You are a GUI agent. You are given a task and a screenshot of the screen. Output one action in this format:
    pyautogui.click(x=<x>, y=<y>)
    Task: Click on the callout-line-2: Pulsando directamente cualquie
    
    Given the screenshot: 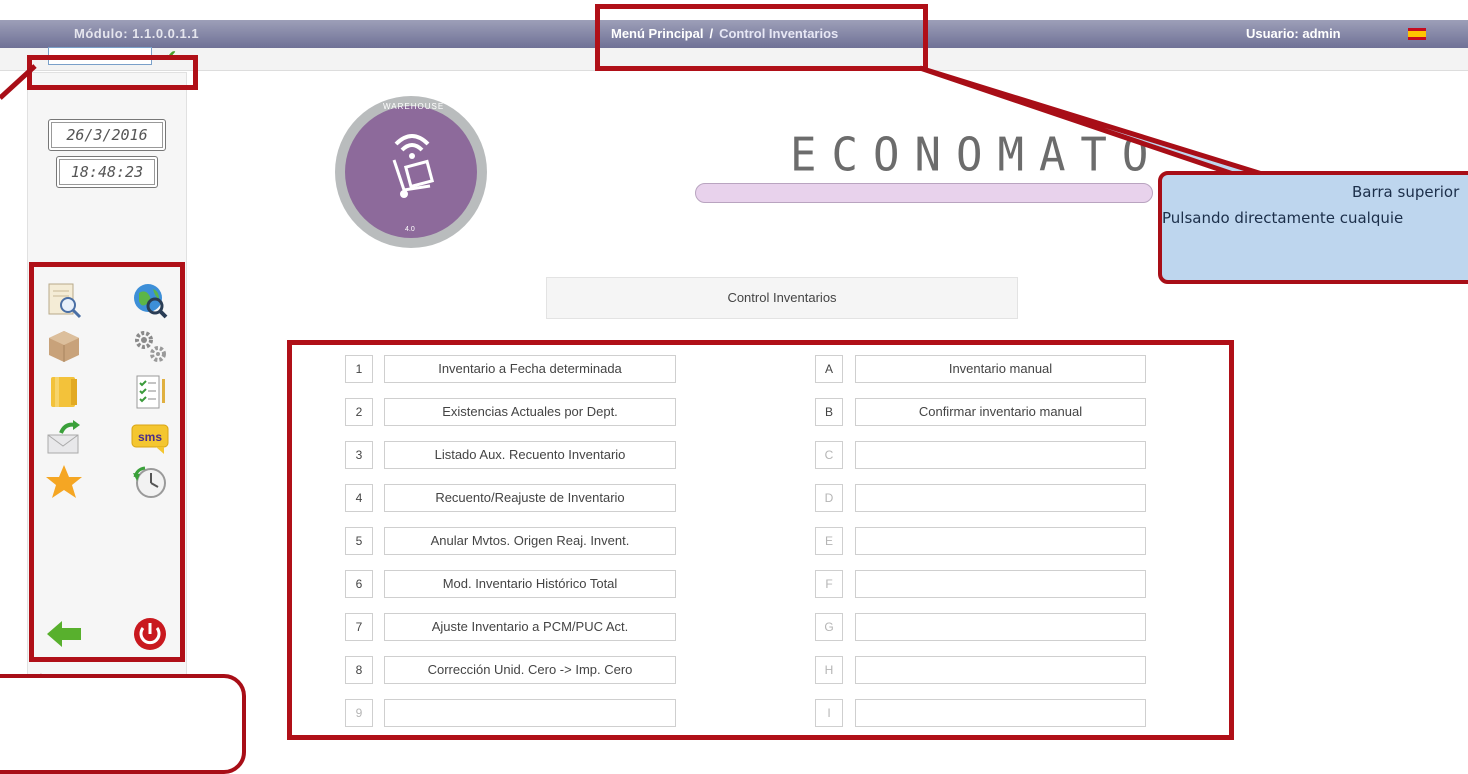 What is the action you would take?
    pyautogui.click(x=1283, y=218)
    